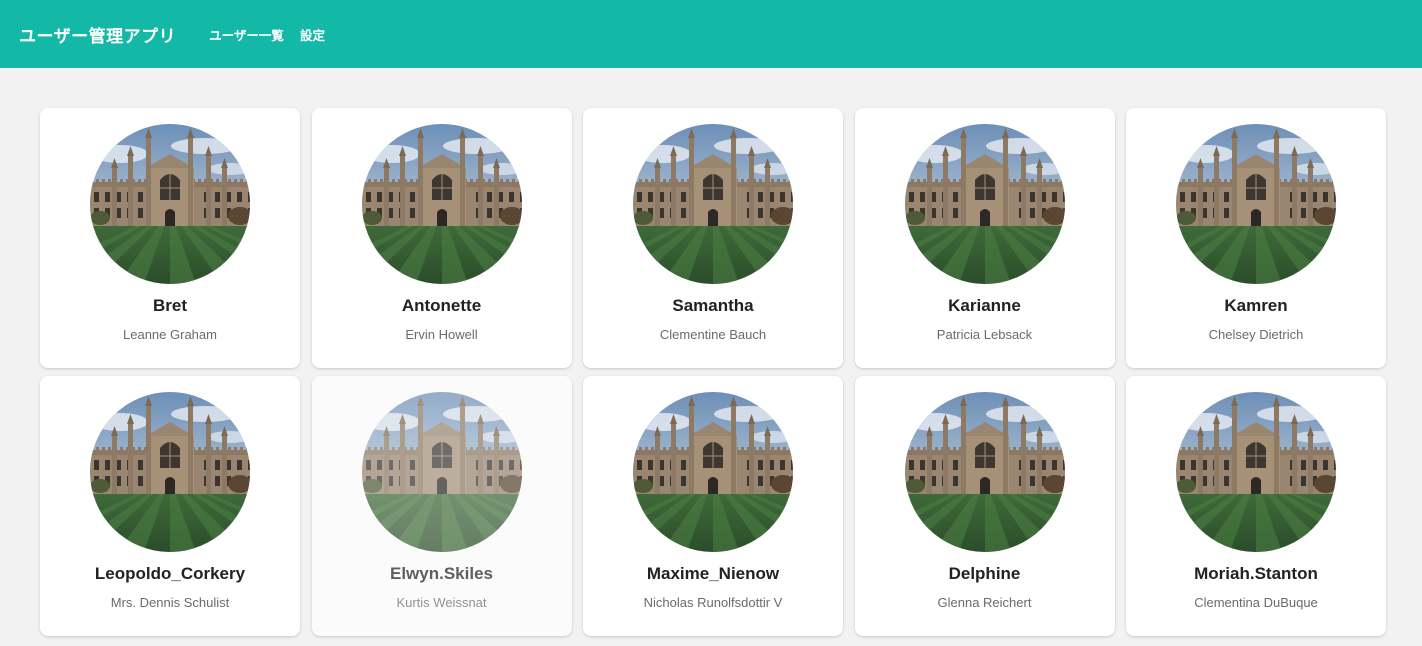  I want to click on user-card: Delphine Glenna Reichert, so click(984, 506).